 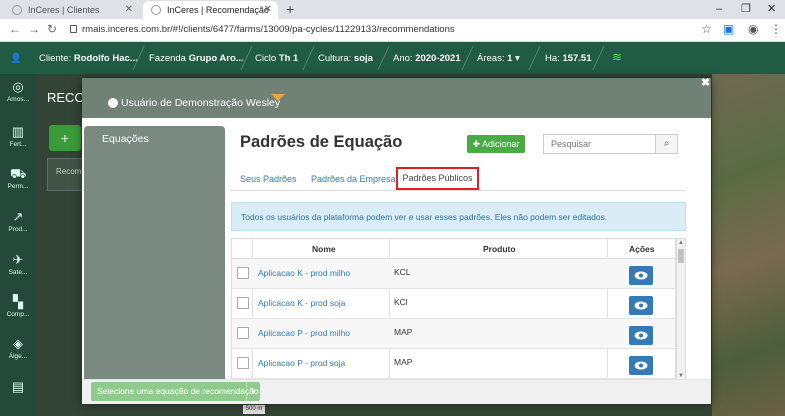 I want to click on header-areas: Áreas: 1 ▾, so click(x=498, y=58).